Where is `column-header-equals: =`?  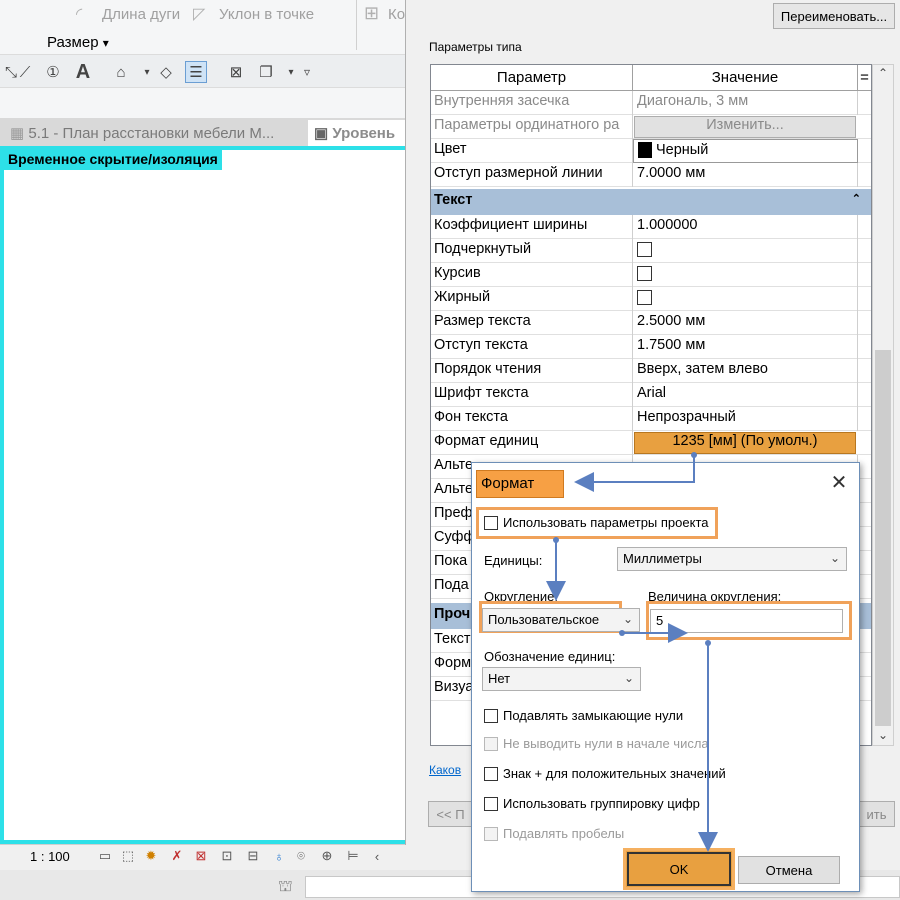 column-header-equals: = is located at coordinates (864, 78).